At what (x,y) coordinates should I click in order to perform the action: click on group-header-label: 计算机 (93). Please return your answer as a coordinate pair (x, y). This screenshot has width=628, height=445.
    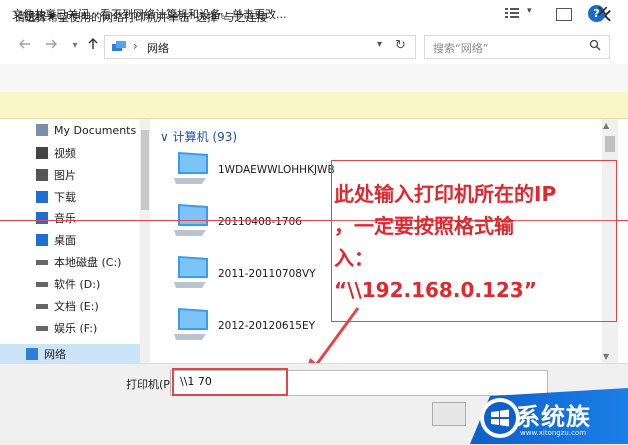
    Looking at the image, I should click on (205, 137).